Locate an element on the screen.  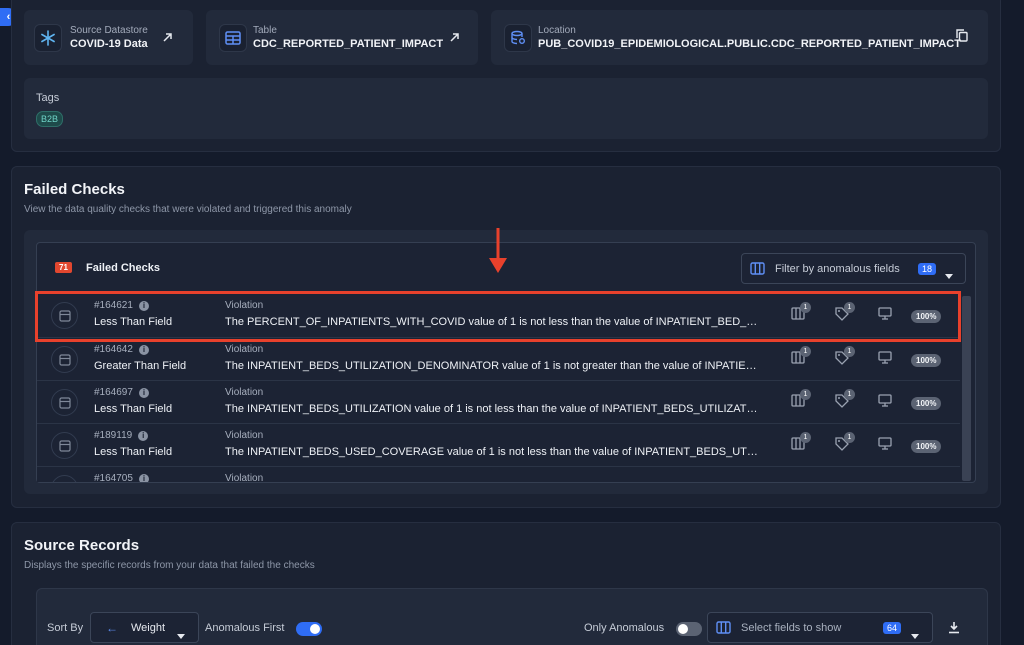
list-scrollbar is located at coordinates (966, 388).